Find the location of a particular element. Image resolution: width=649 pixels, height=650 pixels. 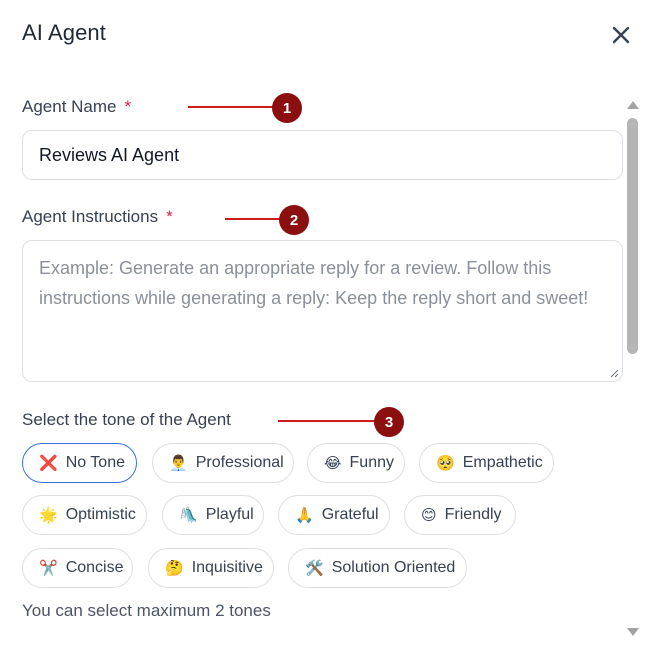

chip-label: Optimistic is located at coordinates (100, 514).